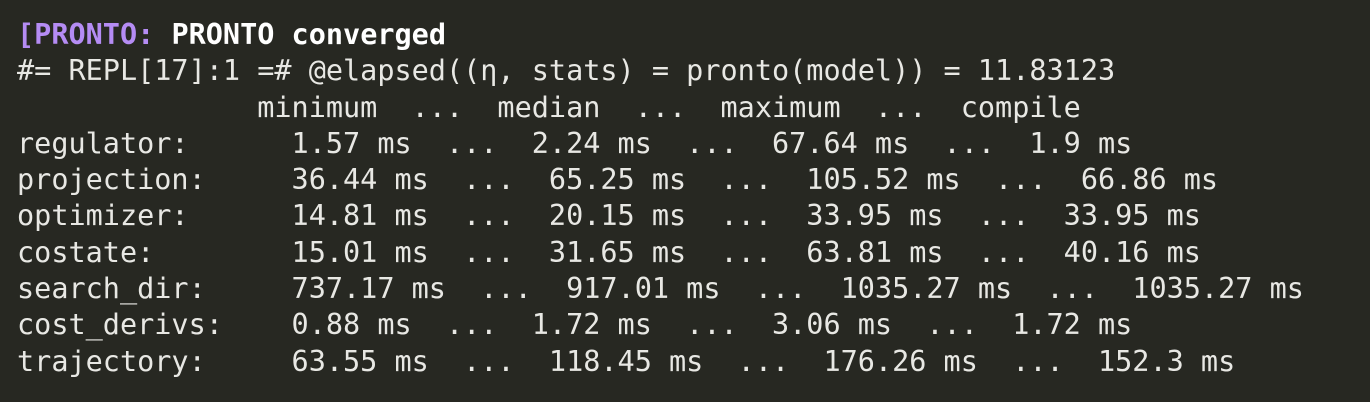  What do you see at coordinates (308, 34) in the screenshot?
I see `status-message: PRONTO converged` at bounding box center [308, 34].